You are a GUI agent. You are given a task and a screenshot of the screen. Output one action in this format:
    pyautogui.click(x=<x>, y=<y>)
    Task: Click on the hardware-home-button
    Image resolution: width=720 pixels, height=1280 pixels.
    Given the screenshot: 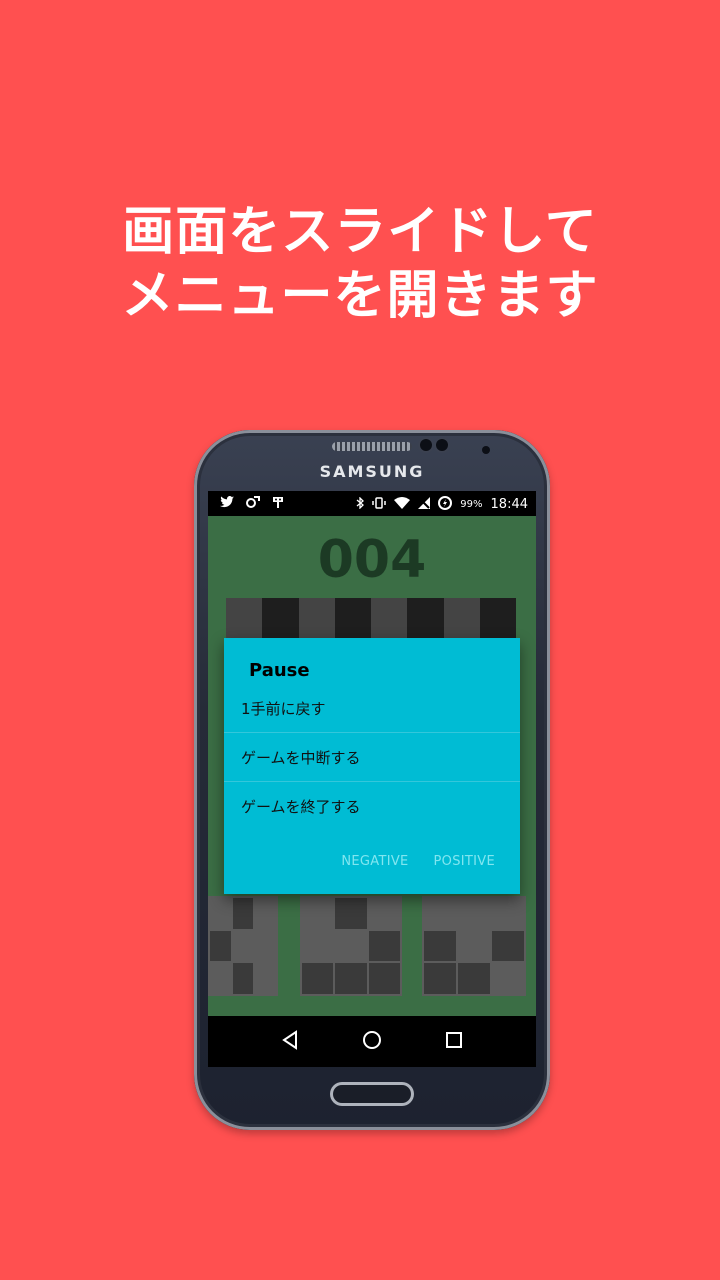 What is the action you would take?
    pyautogui.click(x=372, y=1094)
    